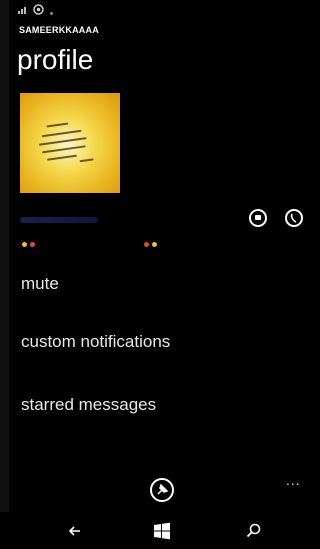  Describe the element at coordinates (66, 143) in the screenshot. I see `photo-note-image` at that location.